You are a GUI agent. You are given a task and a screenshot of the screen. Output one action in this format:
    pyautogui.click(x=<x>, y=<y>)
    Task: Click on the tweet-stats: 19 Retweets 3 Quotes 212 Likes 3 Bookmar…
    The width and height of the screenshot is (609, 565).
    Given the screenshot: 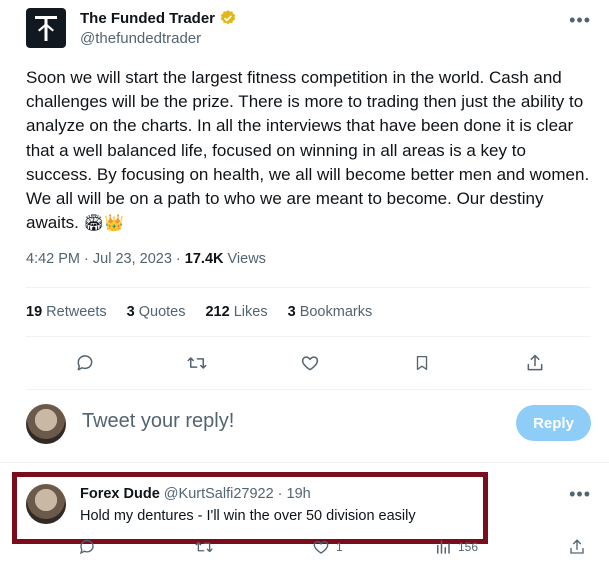 What is the action you would take?
    pyautogui.click(x=199, y=312)
    